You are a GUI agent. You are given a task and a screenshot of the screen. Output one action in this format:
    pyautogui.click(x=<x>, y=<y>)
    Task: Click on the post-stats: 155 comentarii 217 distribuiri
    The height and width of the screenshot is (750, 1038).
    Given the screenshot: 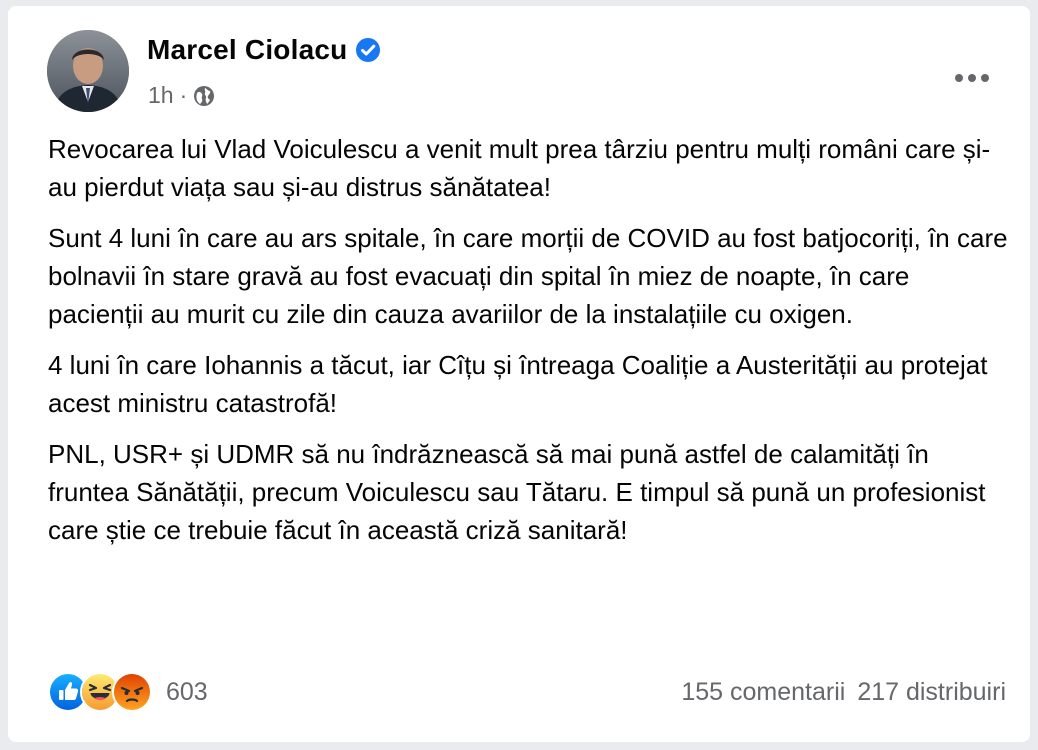 What is the action you would take?
    pyautogui.click(x=843, y=692)
    